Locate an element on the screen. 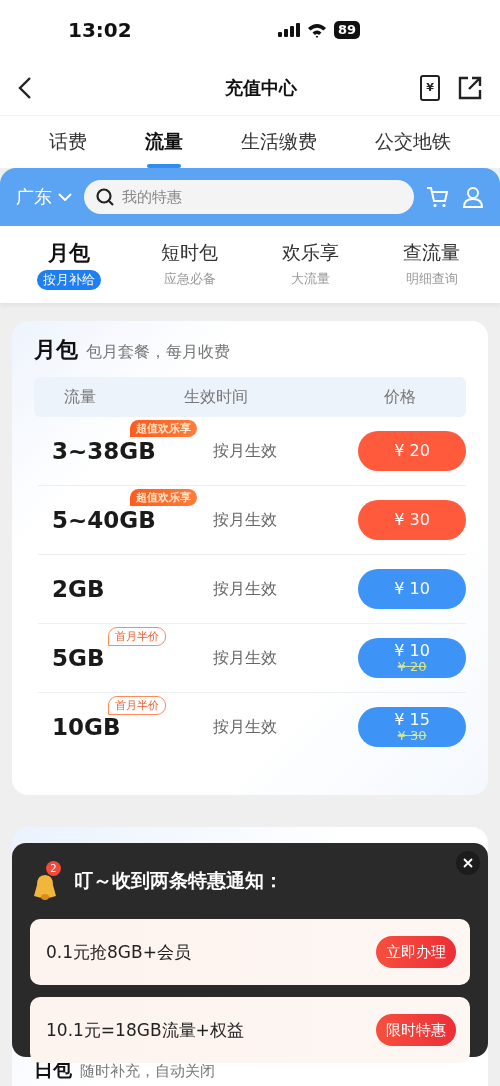 The image size is (500, 1086). column-header: 生效时间 is located at coordinates (216, 397).